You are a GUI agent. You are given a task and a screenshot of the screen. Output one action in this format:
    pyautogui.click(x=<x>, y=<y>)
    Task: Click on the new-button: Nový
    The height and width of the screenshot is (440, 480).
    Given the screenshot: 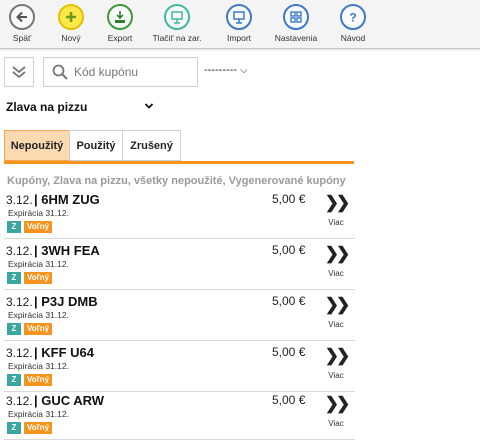 What is the action you would take?
    pyautogui.click(x=71, y=23)
    